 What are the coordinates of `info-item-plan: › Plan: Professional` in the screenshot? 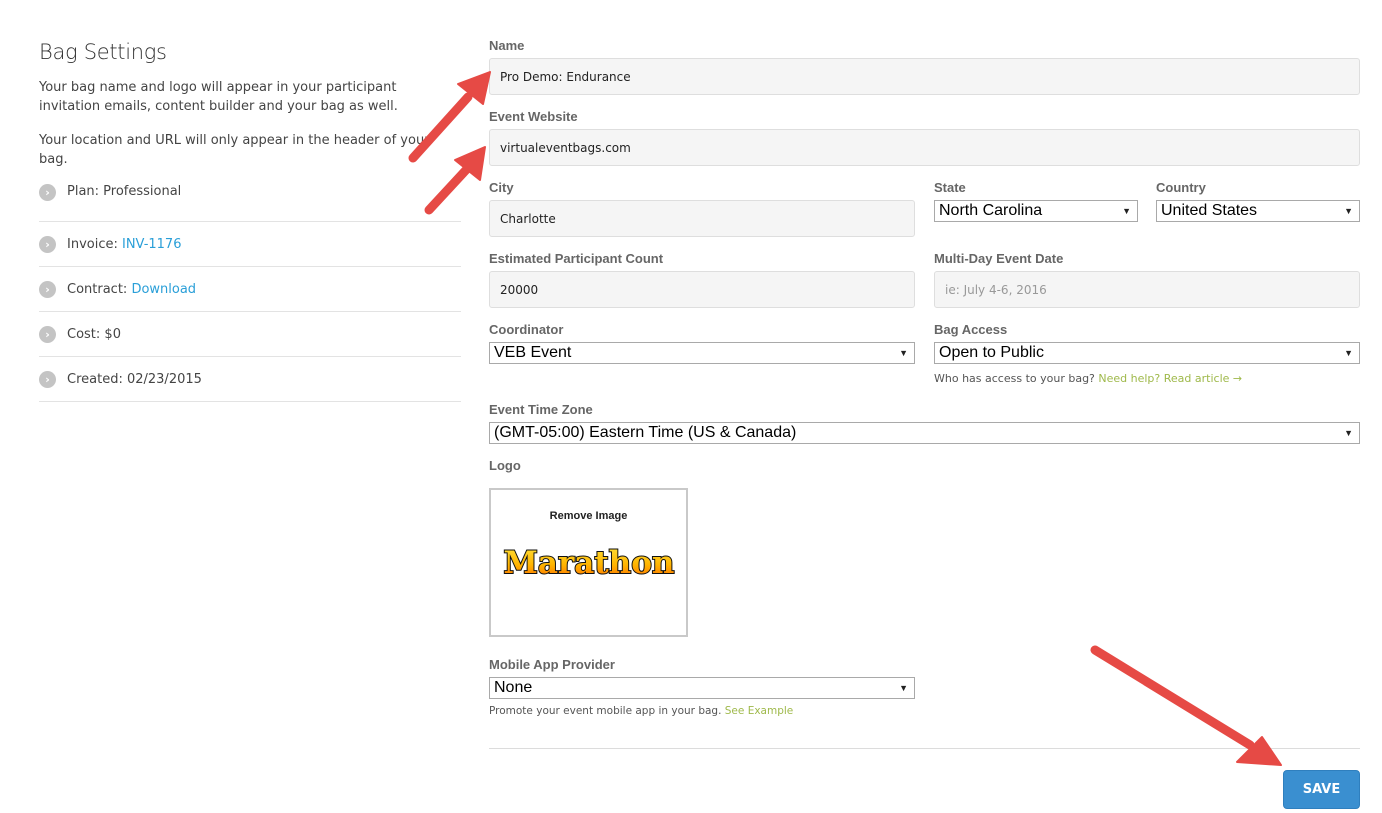 It's located at (250, 203).